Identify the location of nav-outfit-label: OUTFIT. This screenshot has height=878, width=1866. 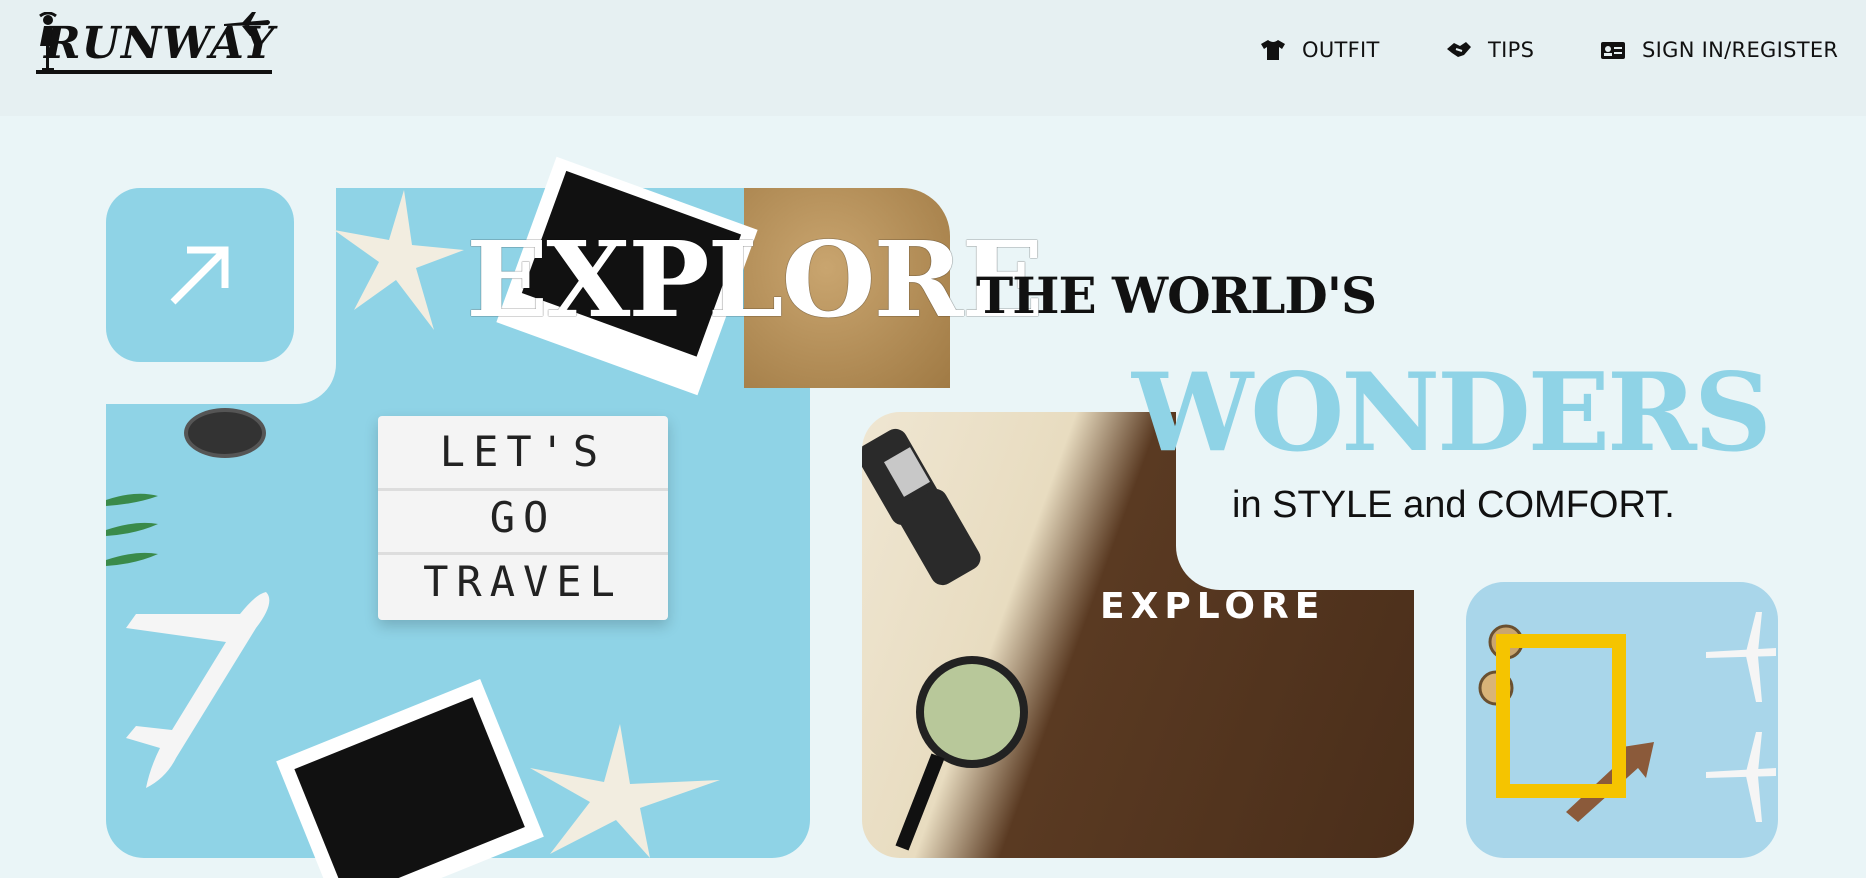
(1341, 50).